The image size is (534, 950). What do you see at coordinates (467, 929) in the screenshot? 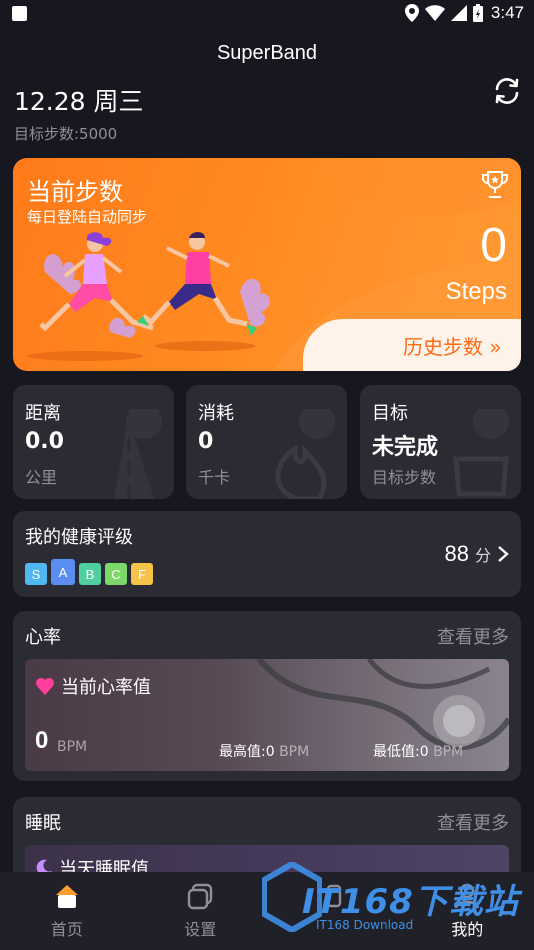
I see `nav-profile-label: 我的` at bounding box center [467, 929].